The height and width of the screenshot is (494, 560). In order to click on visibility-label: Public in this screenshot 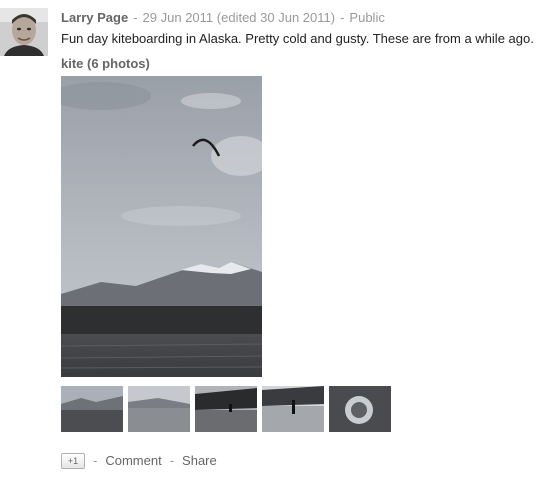, I will do `click(366, 17)`.